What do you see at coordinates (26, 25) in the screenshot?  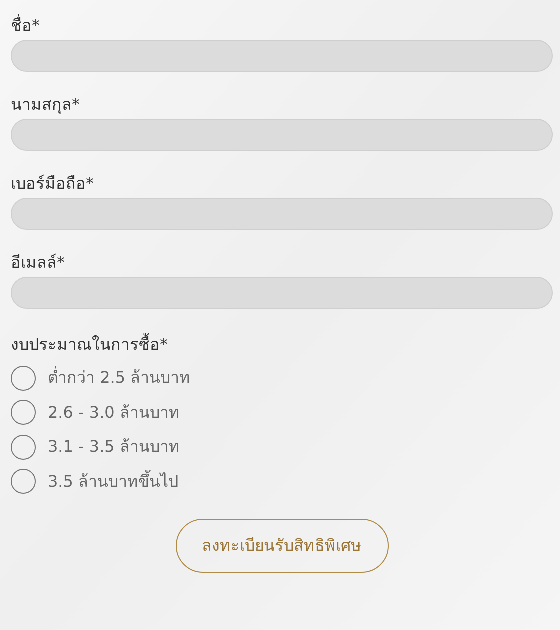 I see `field-label: ชื่อ*` at bounding box center [26, 25].